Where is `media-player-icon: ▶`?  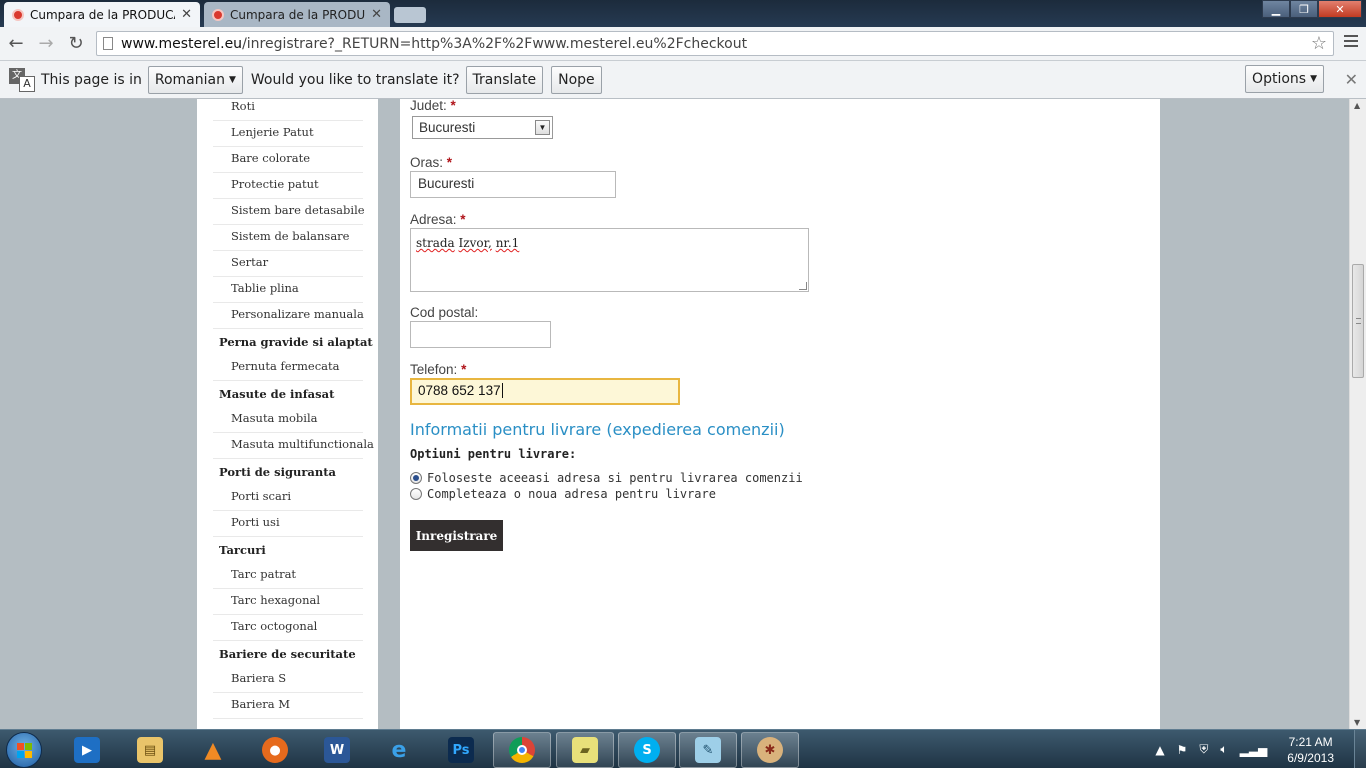 media-player-icon: ▶ is located at coordinates (87, 750).